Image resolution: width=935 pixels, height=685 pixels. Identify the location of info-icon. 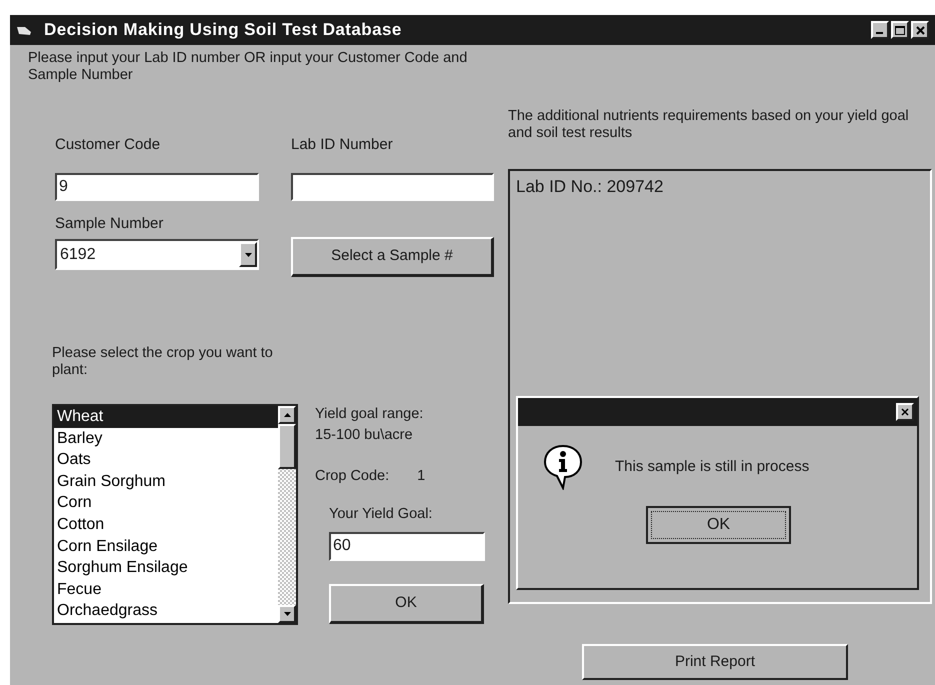
(563, 467).